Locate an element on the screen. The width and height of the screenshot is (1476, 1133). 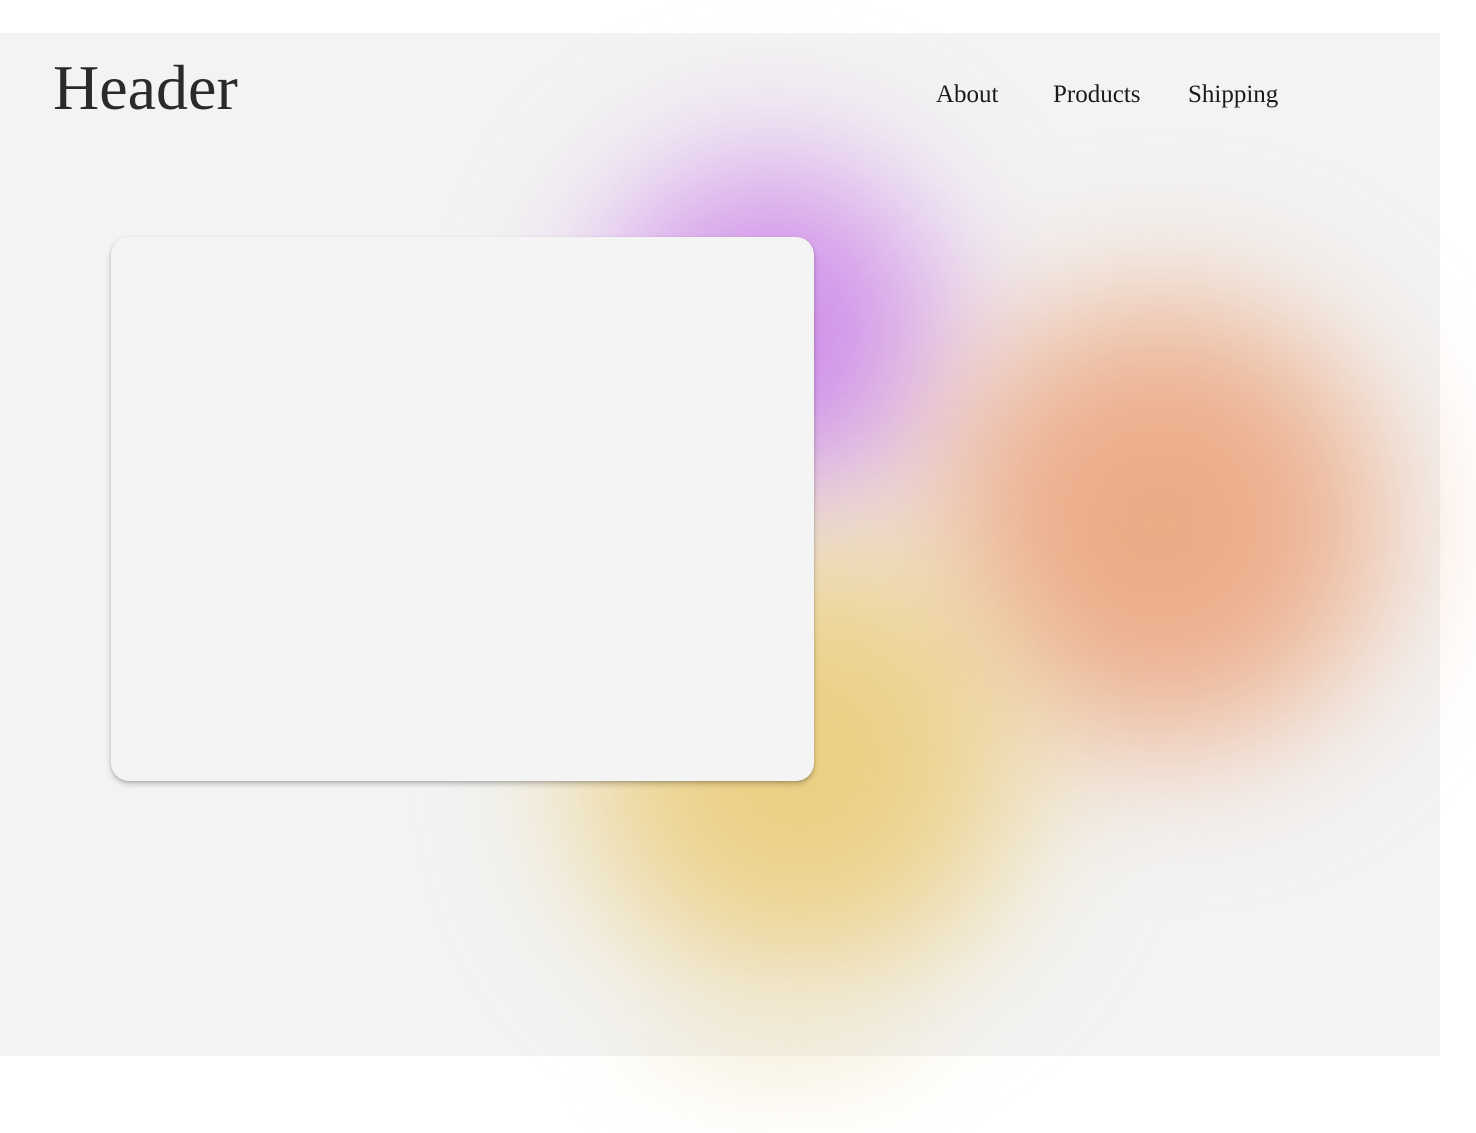
nav-item-products: Products is located at coordinates (1097, 95).